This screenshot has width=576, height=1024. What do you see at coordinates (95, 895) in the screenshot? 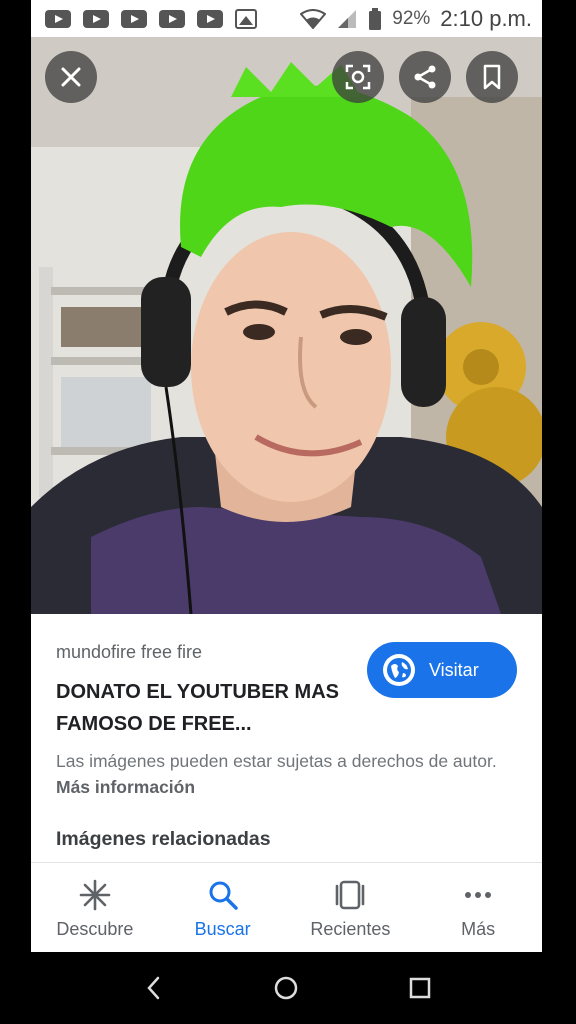
I see `asterisk-icon` at bounding box center [95, 895].